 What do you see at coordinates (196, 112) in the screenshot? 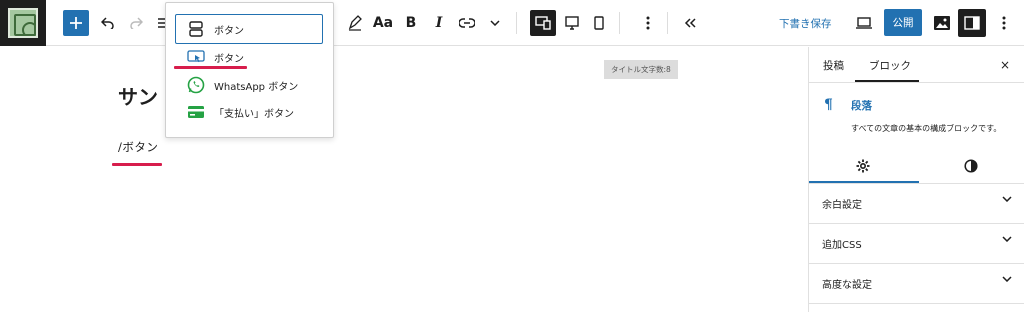
I see `payment-card-icon` at bounding box center [196, 112].